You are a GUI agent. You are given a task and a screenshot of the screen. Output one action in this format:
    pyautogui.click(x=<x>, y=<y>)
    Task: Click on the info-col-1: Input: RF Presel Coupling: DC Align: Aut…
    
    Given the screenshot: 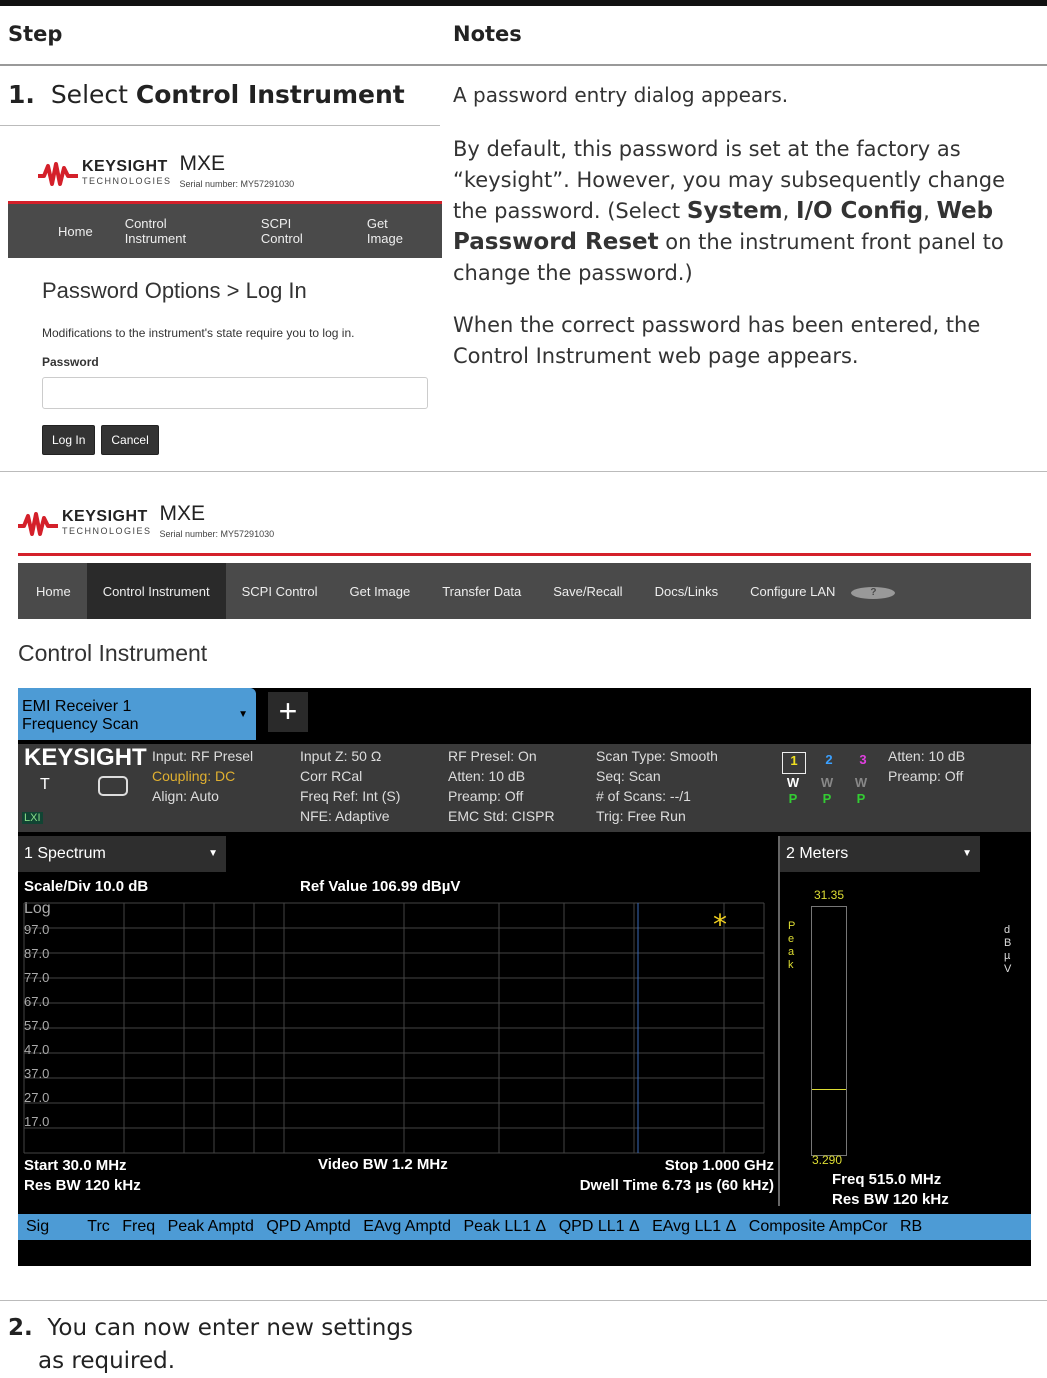 What is the action you would take?
    pyautogui.click(x=203, y=776)
    